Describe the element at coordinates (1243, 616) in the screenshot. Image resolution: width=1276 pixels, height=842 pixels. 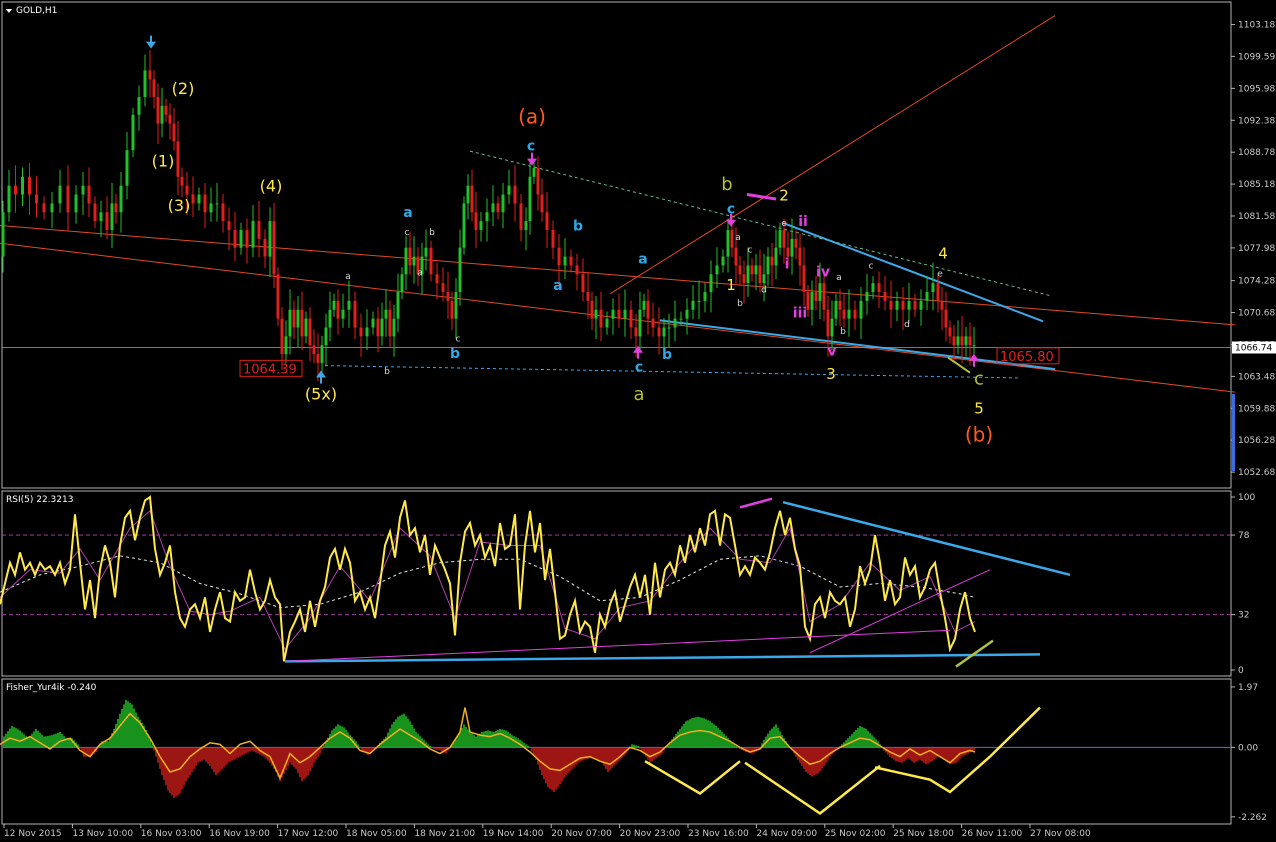
I see `rsi-axis-label: 32` at that location.